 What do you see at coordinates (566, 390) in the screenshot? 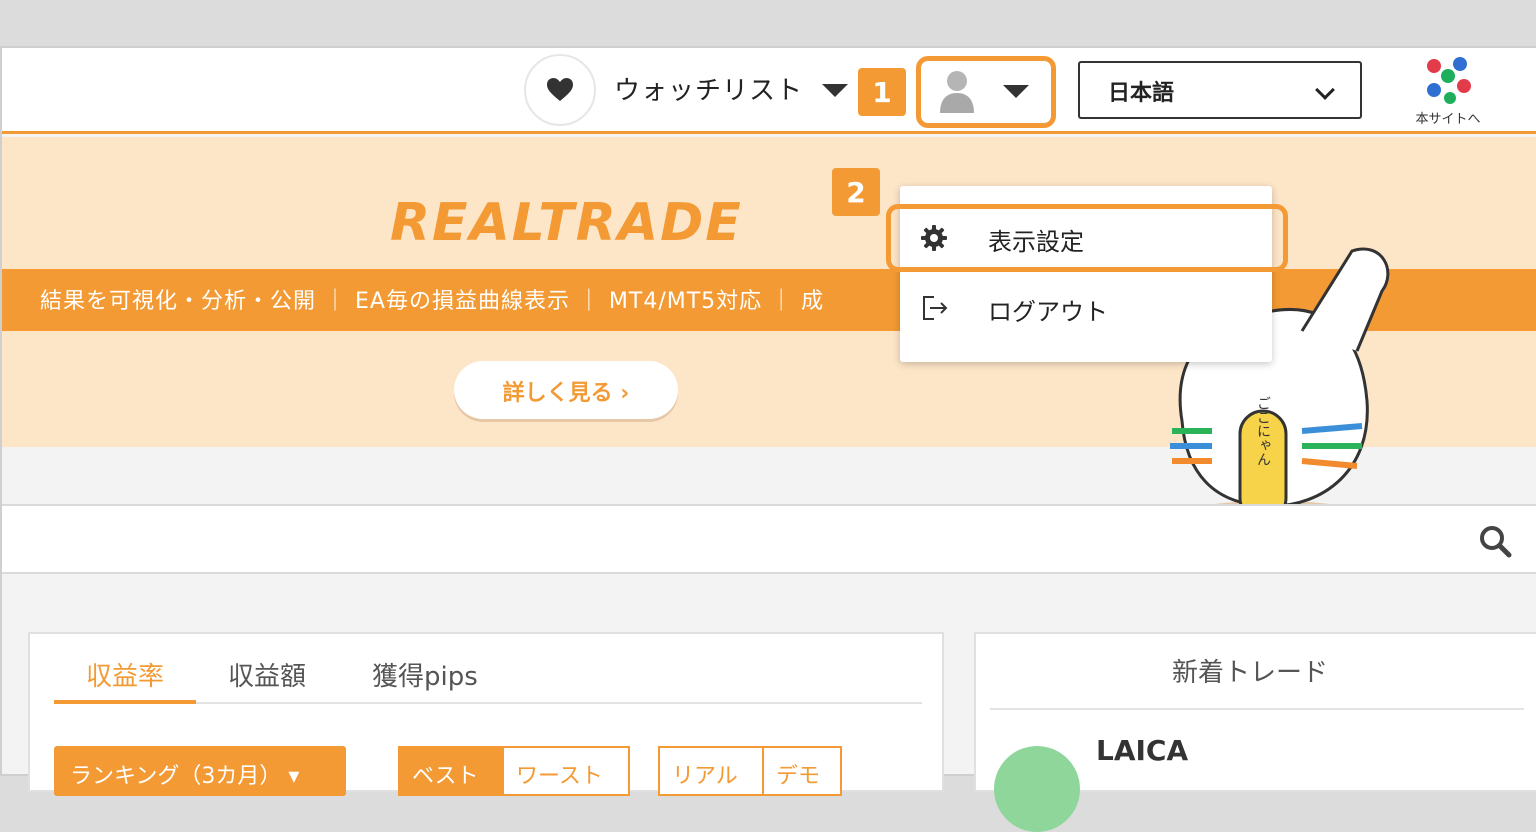
I see `more-details-button: 詳しく見る ›` at bounding box center [566, 390].